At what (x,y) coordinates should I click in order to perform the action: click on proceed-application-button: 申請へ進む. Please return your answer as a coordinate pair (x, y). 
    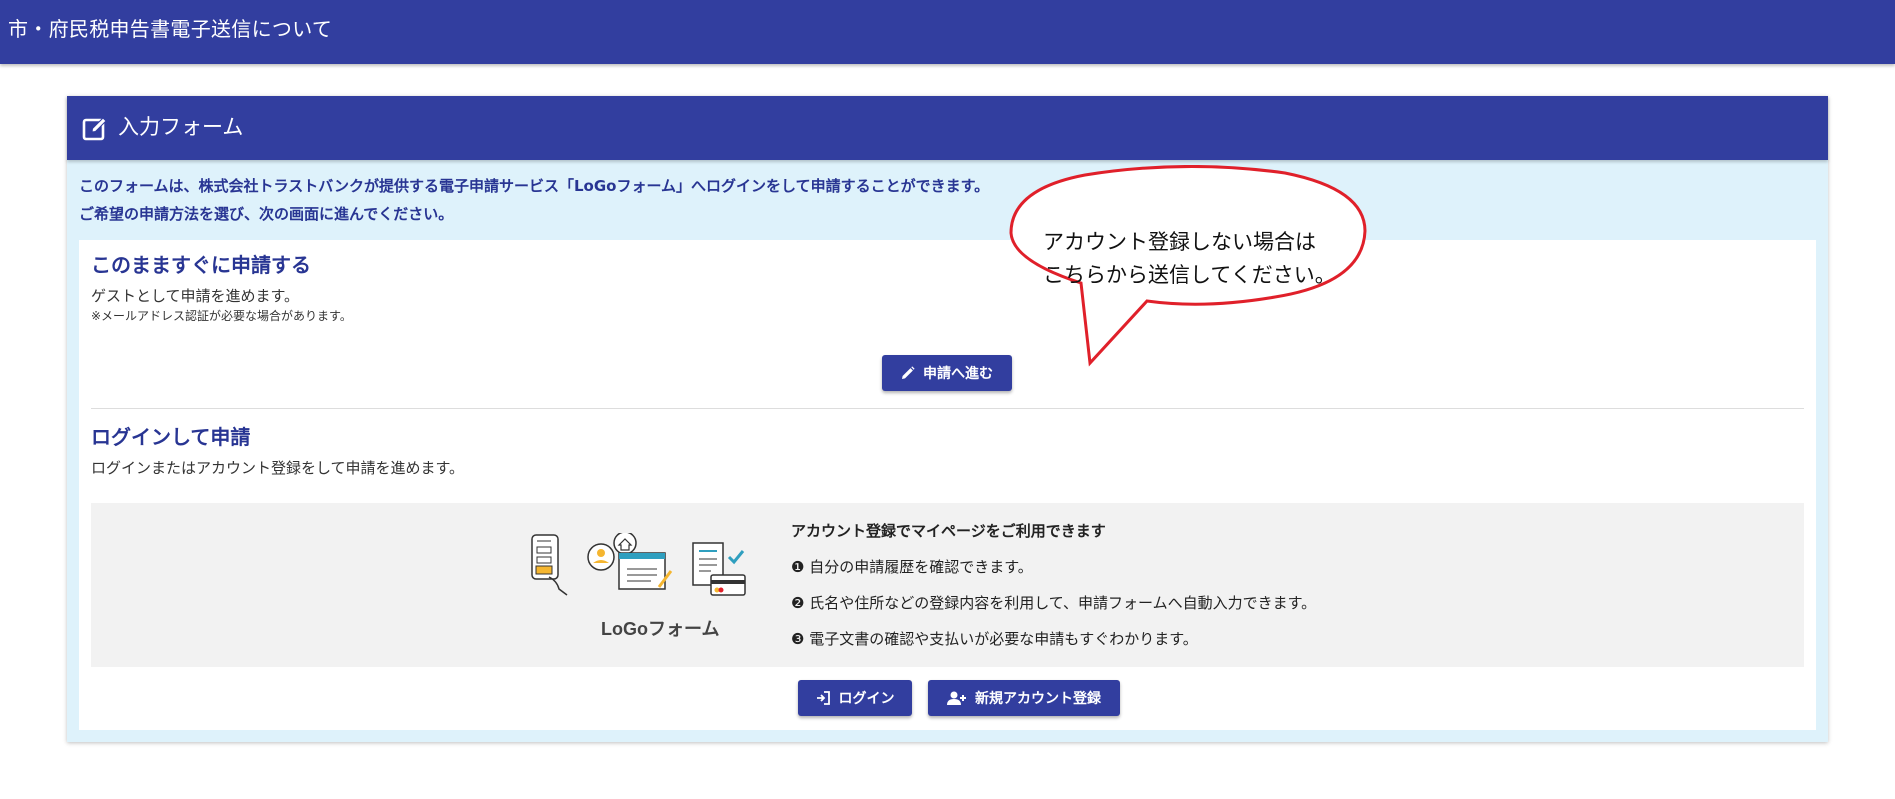
    Looking at the image, I should click on (947, 373).